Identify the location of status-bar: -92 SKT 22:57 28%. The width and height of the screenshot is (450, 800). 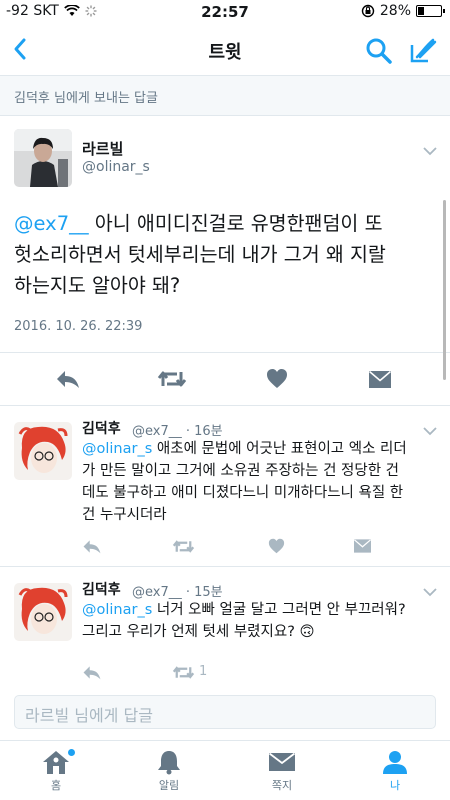
(225, 12).